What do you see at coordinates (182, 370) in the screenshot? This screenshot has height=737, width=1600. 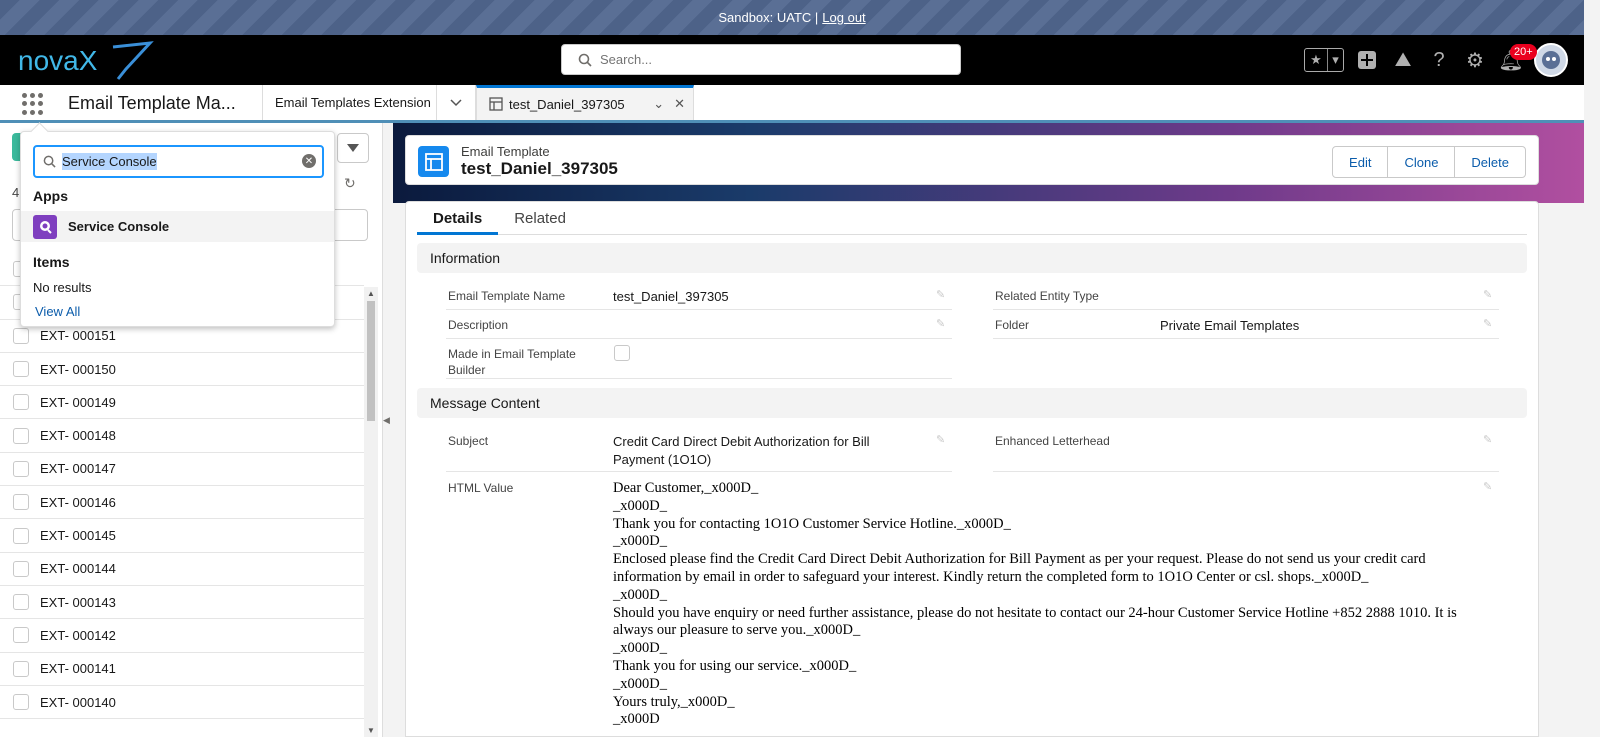 I see `list-item: EXT- 000150` at bounding box center [182, 370].